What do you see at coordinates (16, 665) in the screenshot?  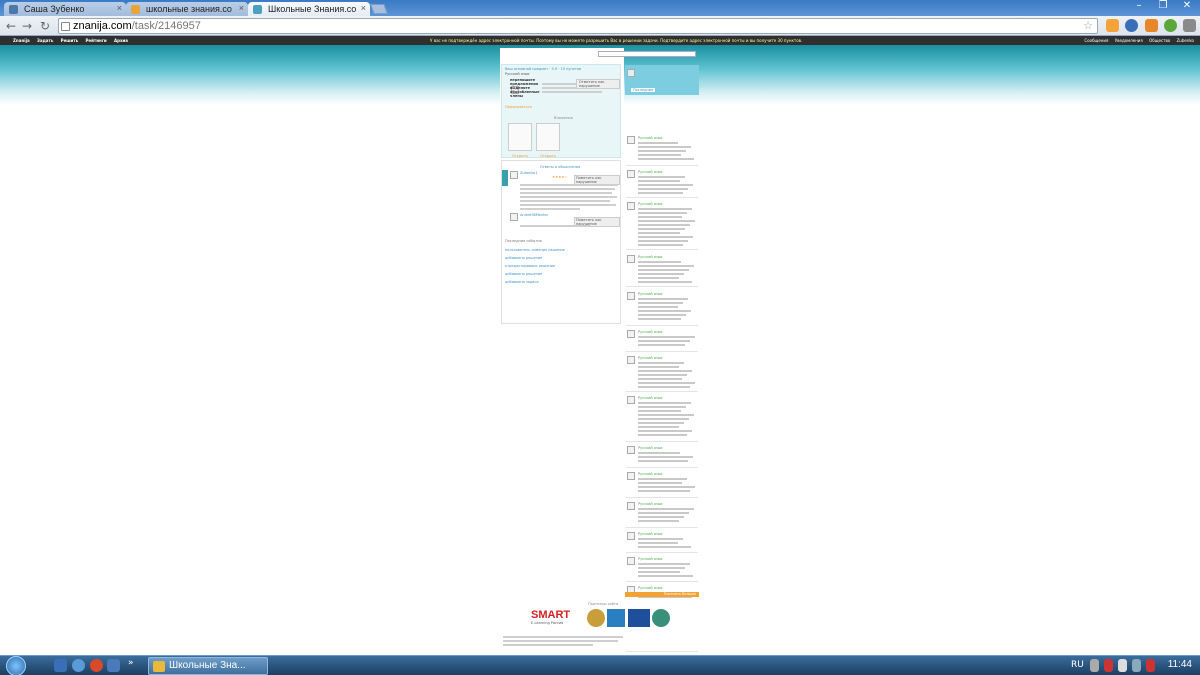 I see `start-button` at bounding box center [16, 665].